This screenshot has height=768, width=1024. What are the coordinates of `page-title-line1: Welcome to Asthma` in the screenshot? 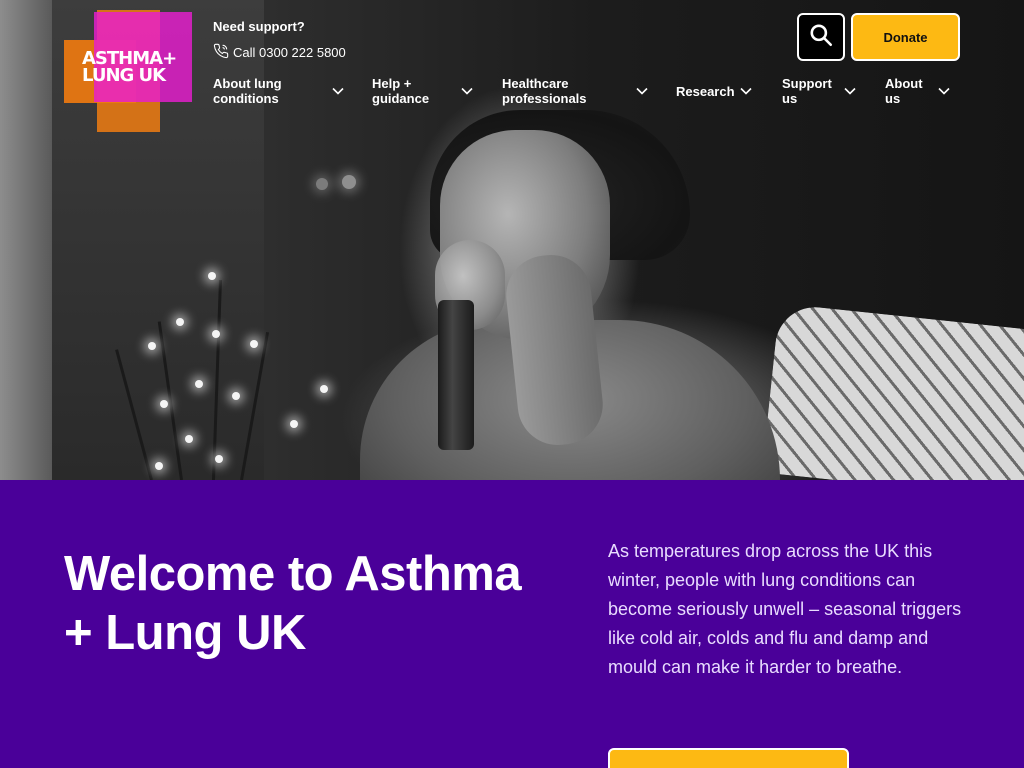 It's located at (293, 574).